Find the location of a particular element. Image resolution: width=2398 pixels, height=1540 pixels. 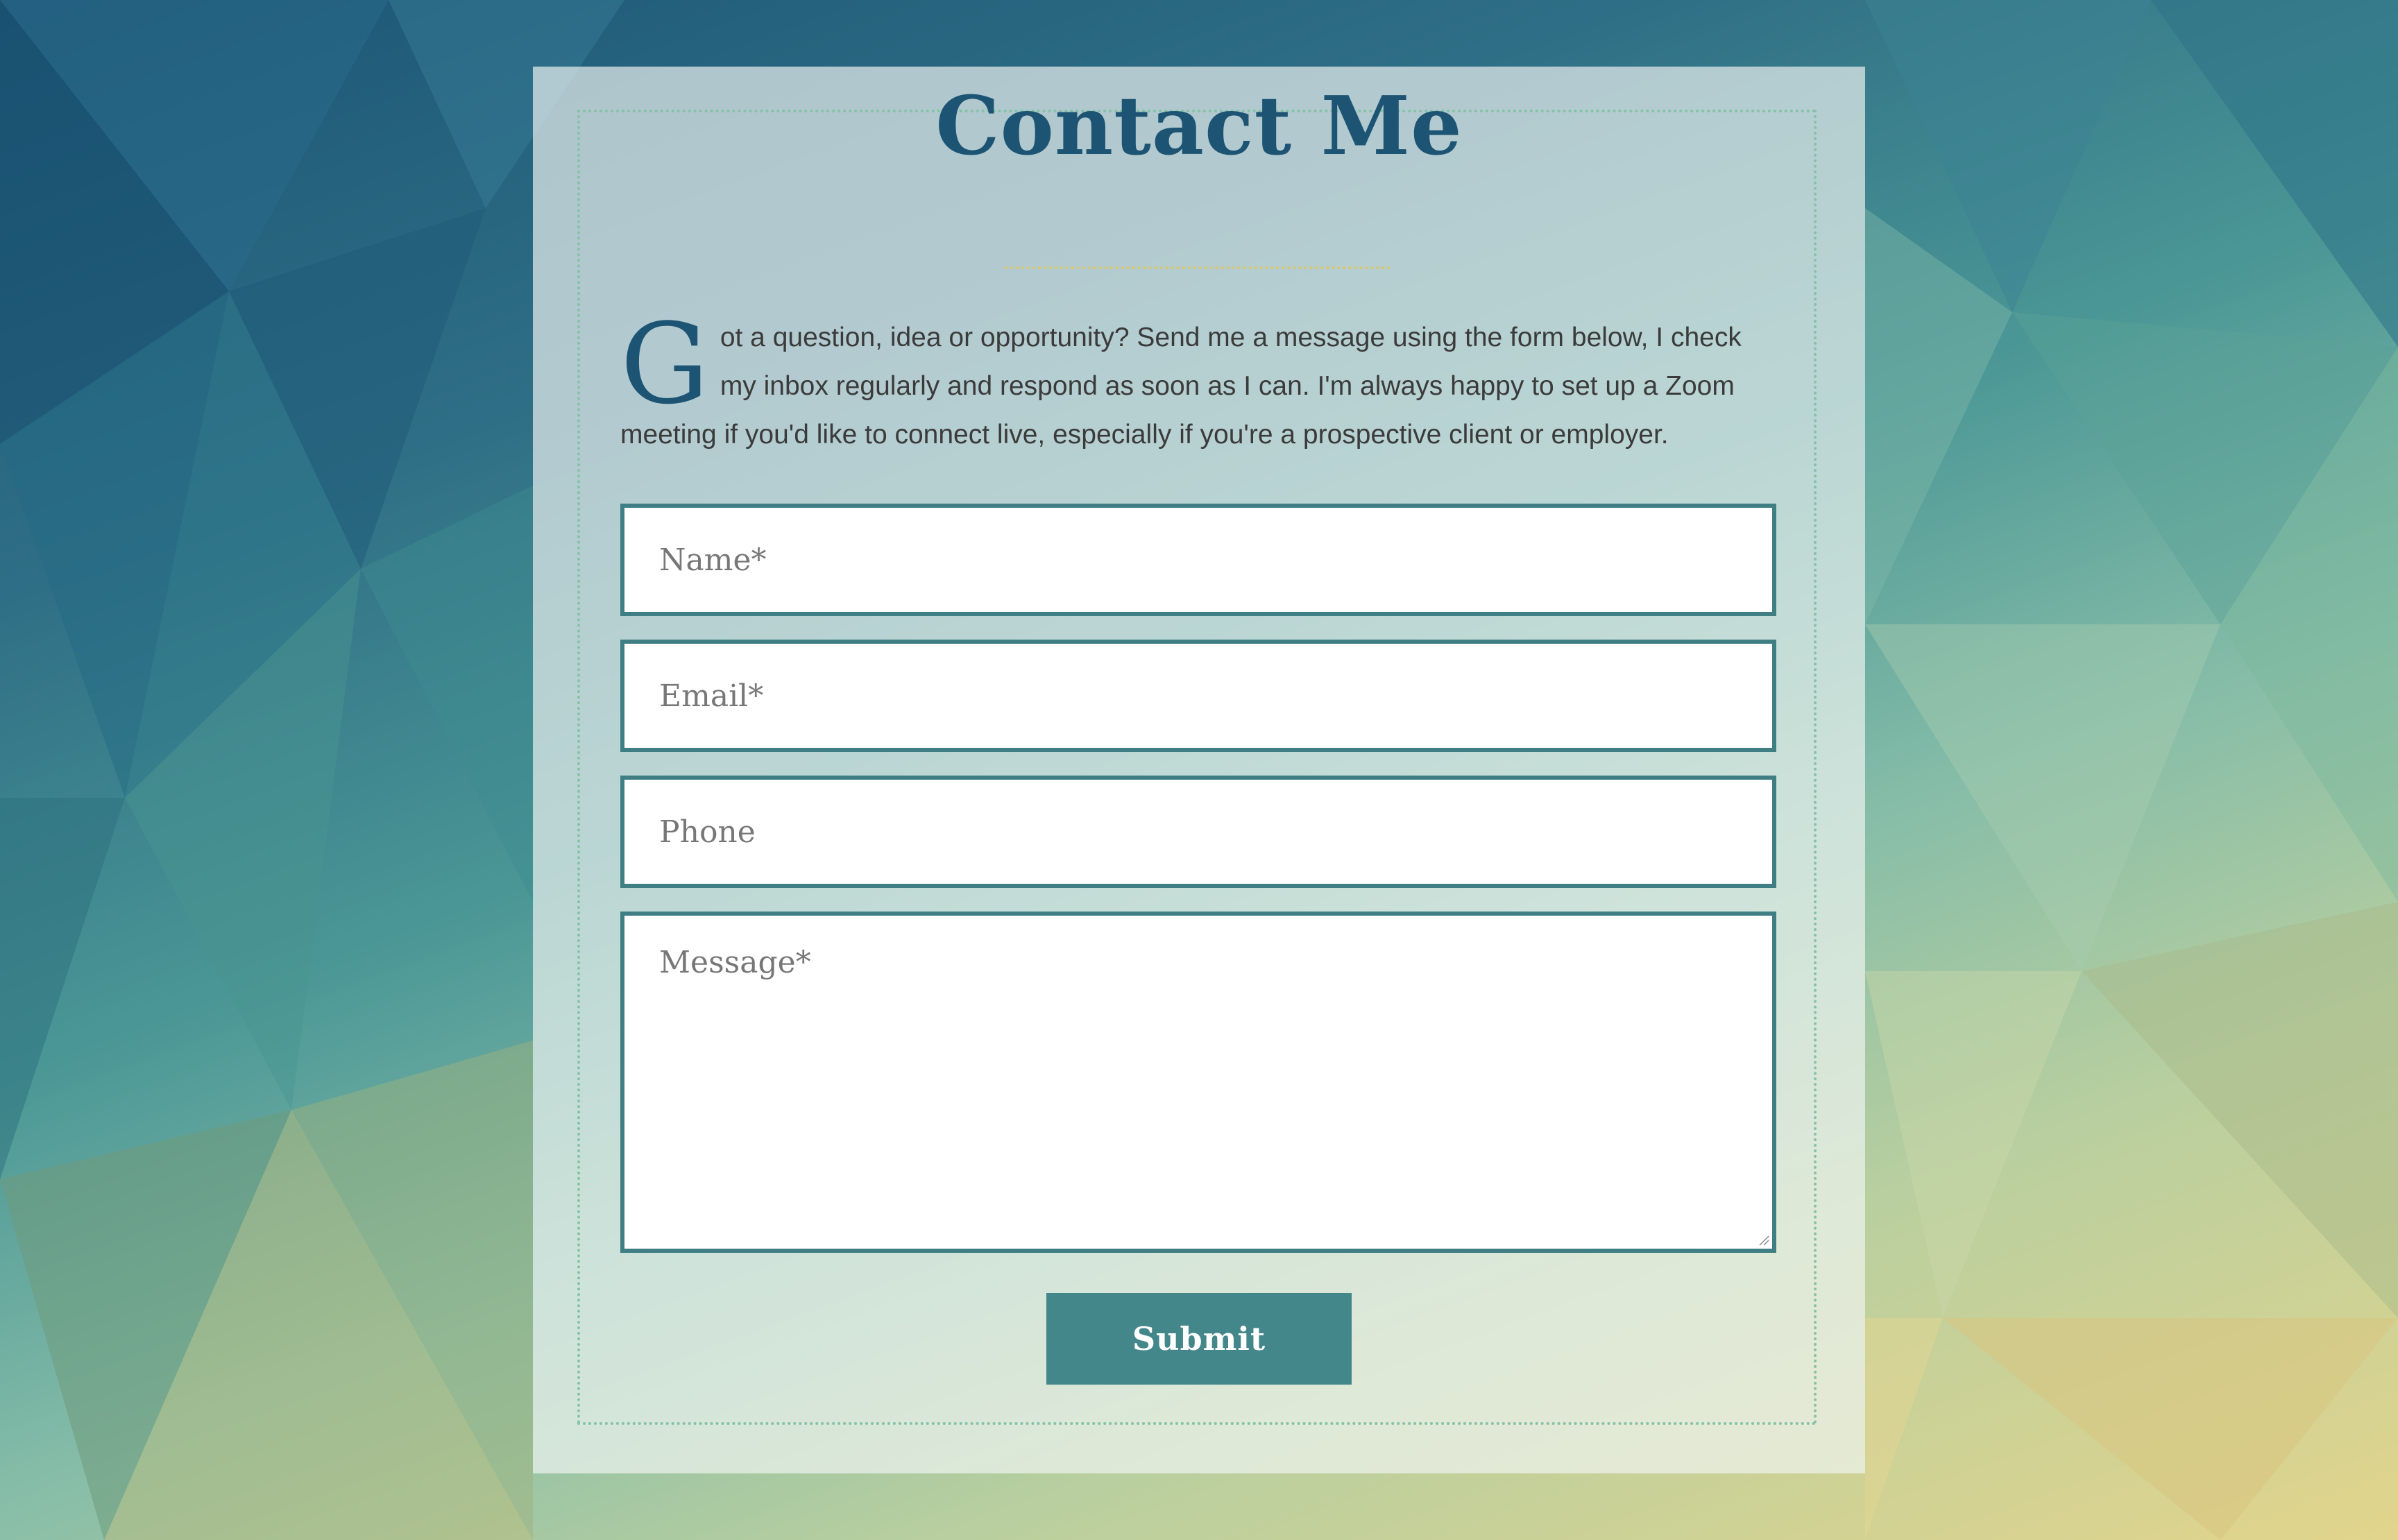

name-field is located at coordinates (1198, 560).